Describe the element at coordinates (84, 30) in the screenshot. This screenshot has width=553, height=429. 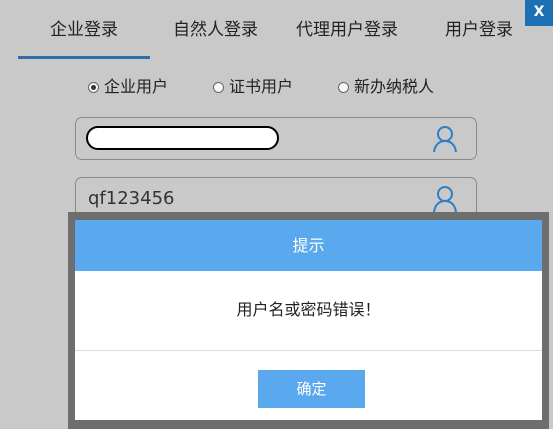
I see `tab-enterprise-login: 企业登录` at that location.